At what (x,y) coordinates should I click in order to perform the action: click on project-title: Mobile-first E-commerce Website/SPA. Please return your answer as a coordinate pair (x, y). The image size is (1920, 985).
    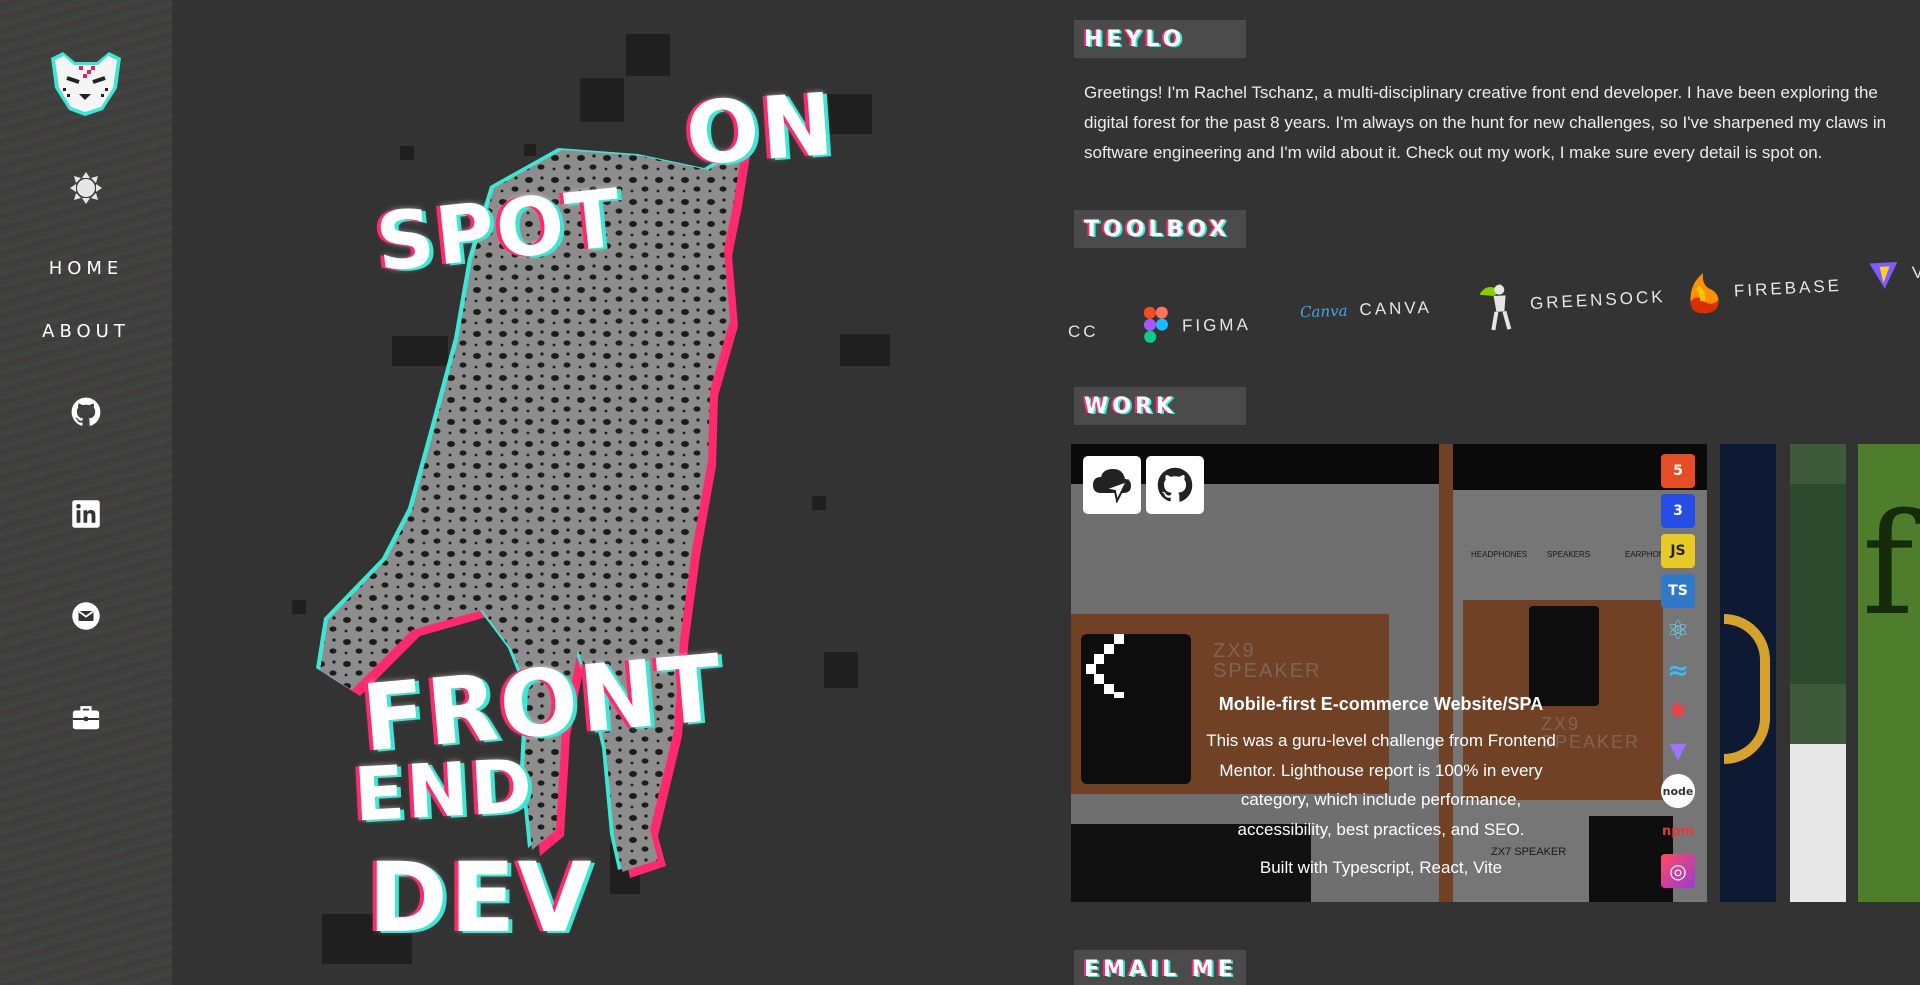
    Looking at the image, I should click on (1381, 704).